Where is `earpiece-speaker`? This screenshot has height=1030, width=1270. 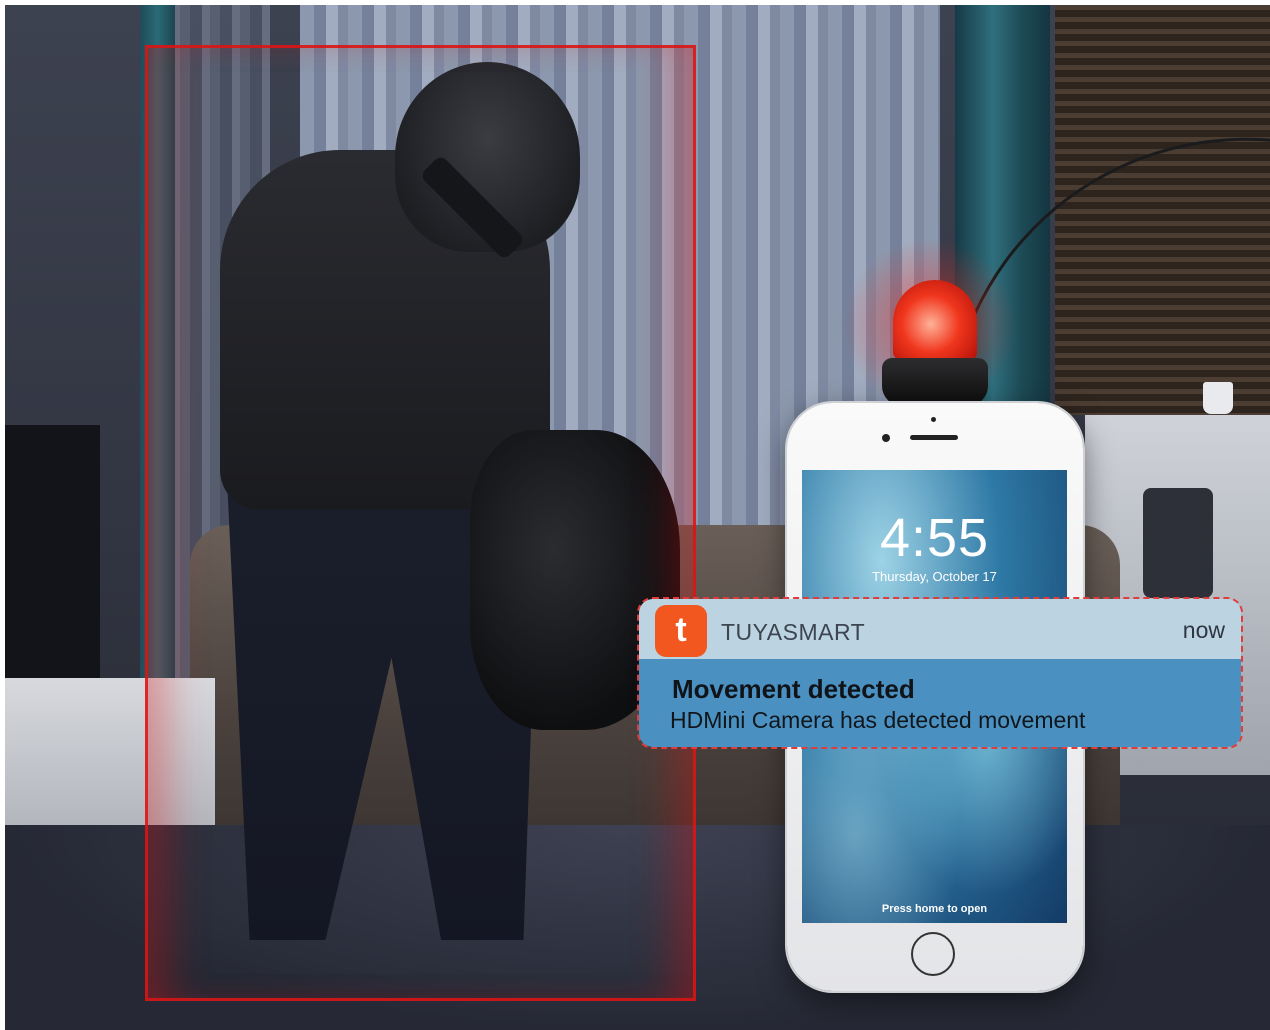 earpiece-speaker is located at coordinates (934, 437).